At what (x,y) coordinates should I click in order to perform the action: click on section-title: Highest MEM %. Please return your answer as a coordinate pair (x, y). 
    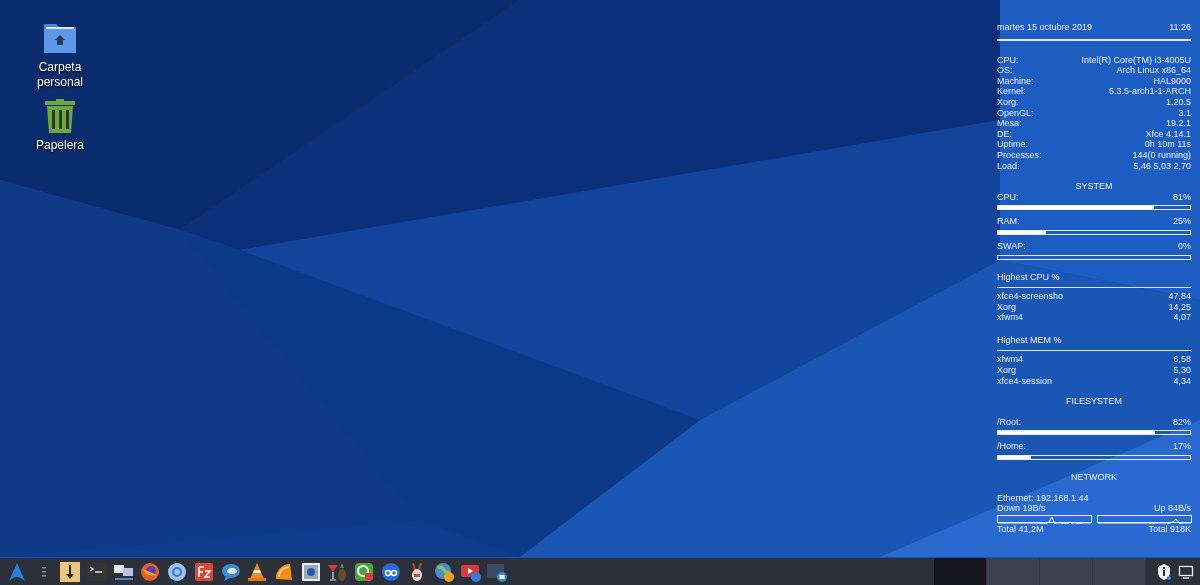
    Looking at the image, I should click on (1030, 340).